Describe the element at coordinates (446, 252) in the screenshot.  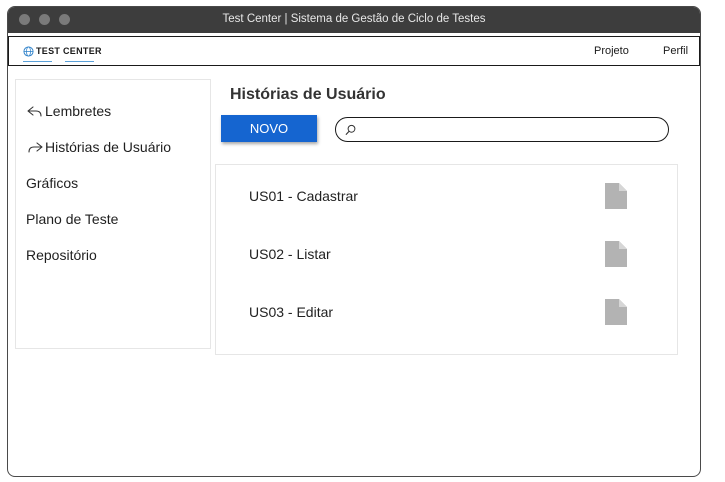
I see `story-item-us02: US02 - Listar` at that location.